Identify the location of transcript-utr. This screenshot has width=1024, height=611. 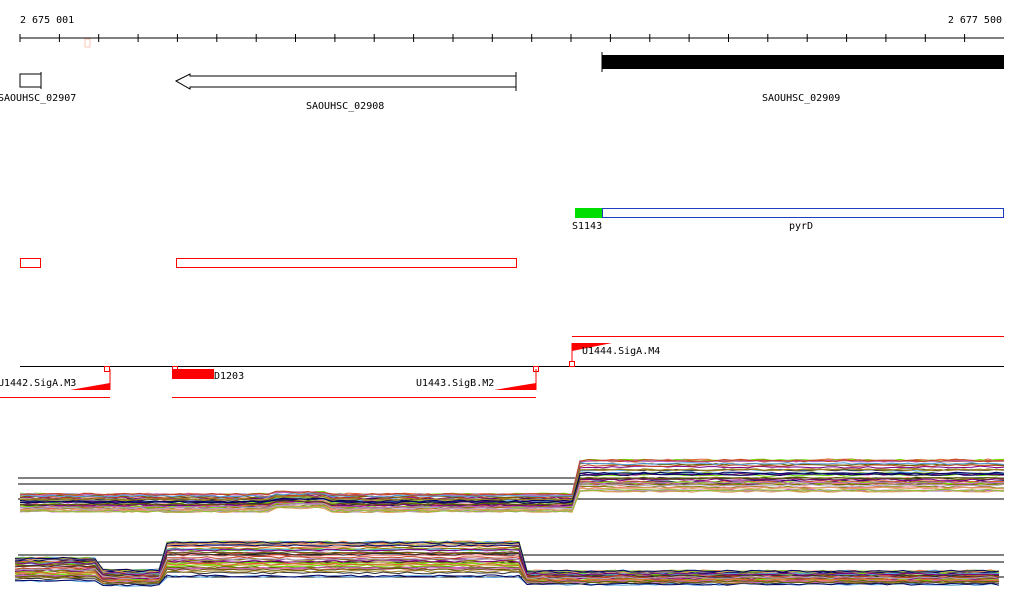
(588, 213).